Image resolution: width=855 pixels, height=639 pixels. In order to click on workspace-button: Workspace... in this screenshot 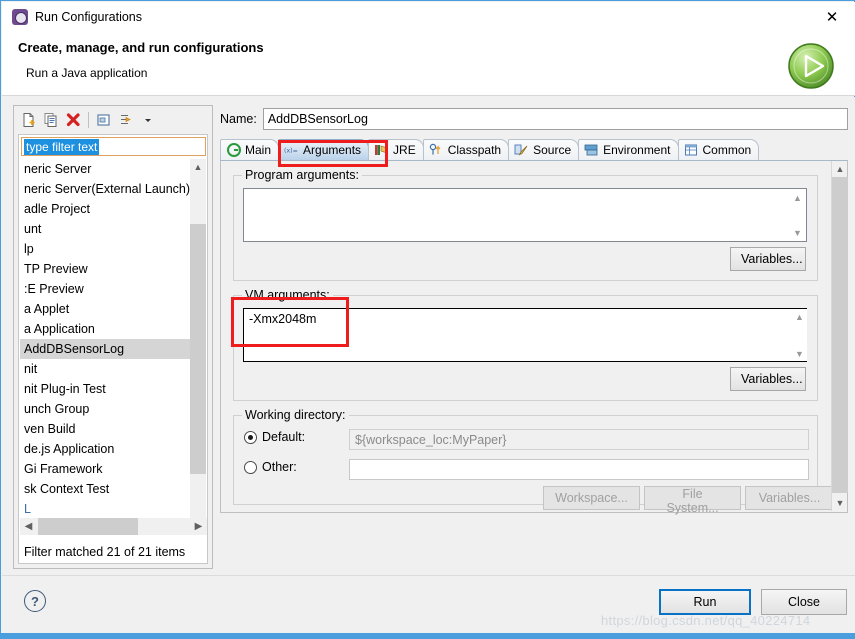, I will do `click(591, 498)`.